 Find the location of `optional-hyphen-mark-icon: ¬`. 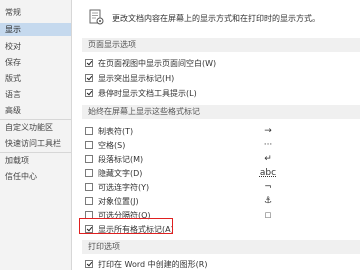

optional-hyphen-mark-icon: ¬ is located at coordinates (268, 187).